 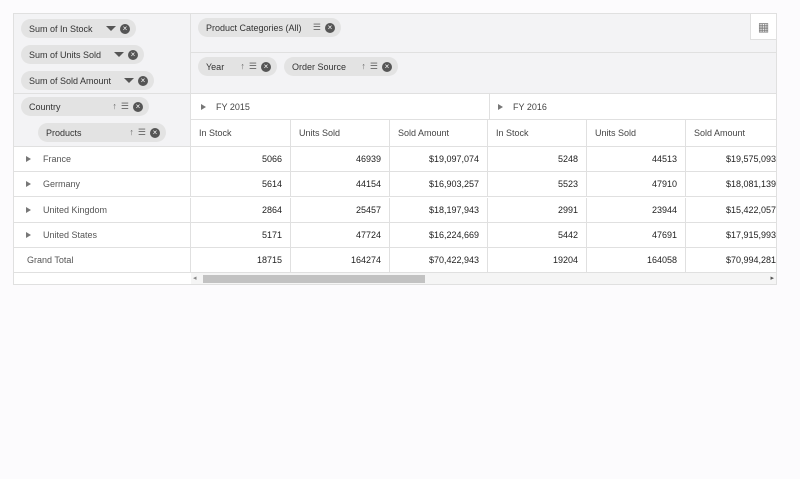 What do you see at coordinates (195, 278) in the screenshot?
I see `scroll-left-icon: ◂` at bounding box center [195, 278].